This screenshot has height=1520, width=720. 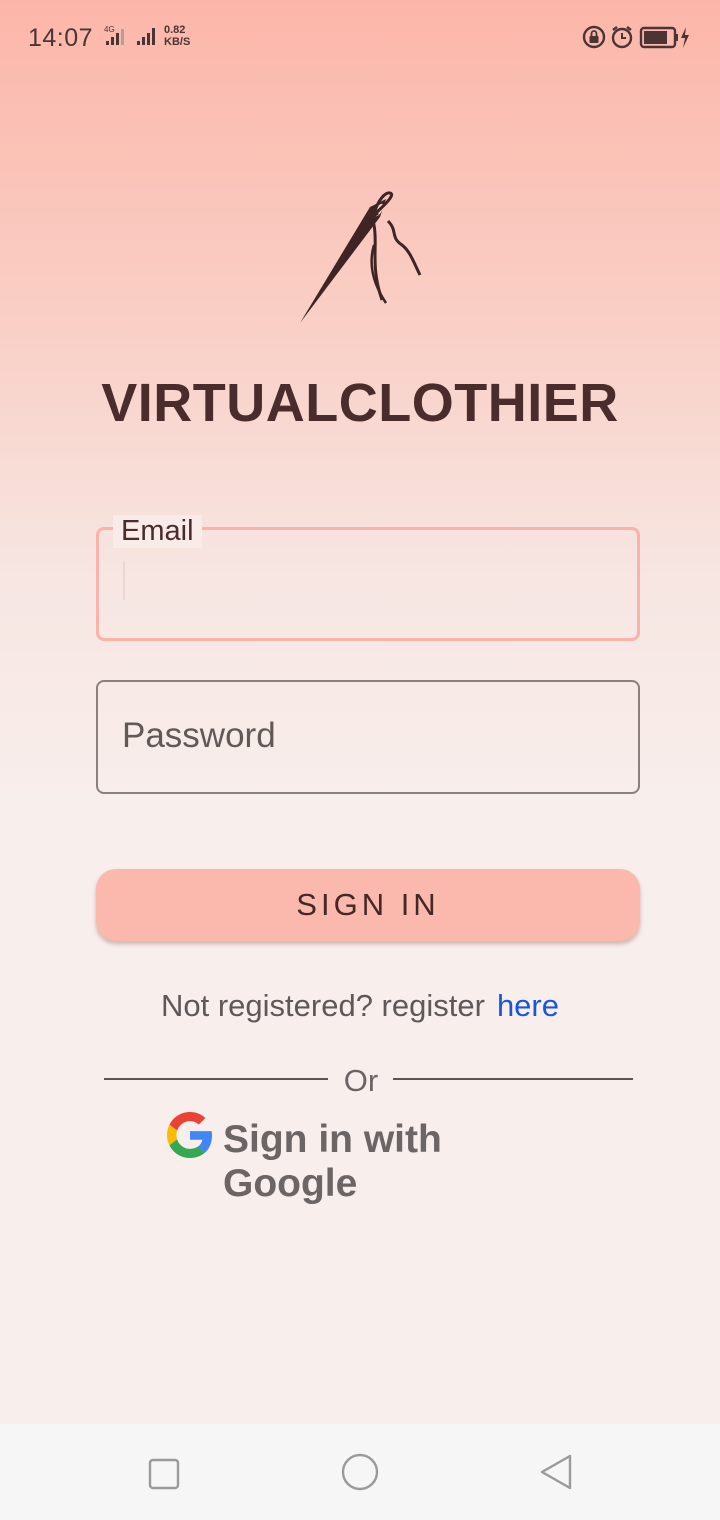 I want to click on google-sign-in-button: Sign in with Google, so click(x=375, y=1157).